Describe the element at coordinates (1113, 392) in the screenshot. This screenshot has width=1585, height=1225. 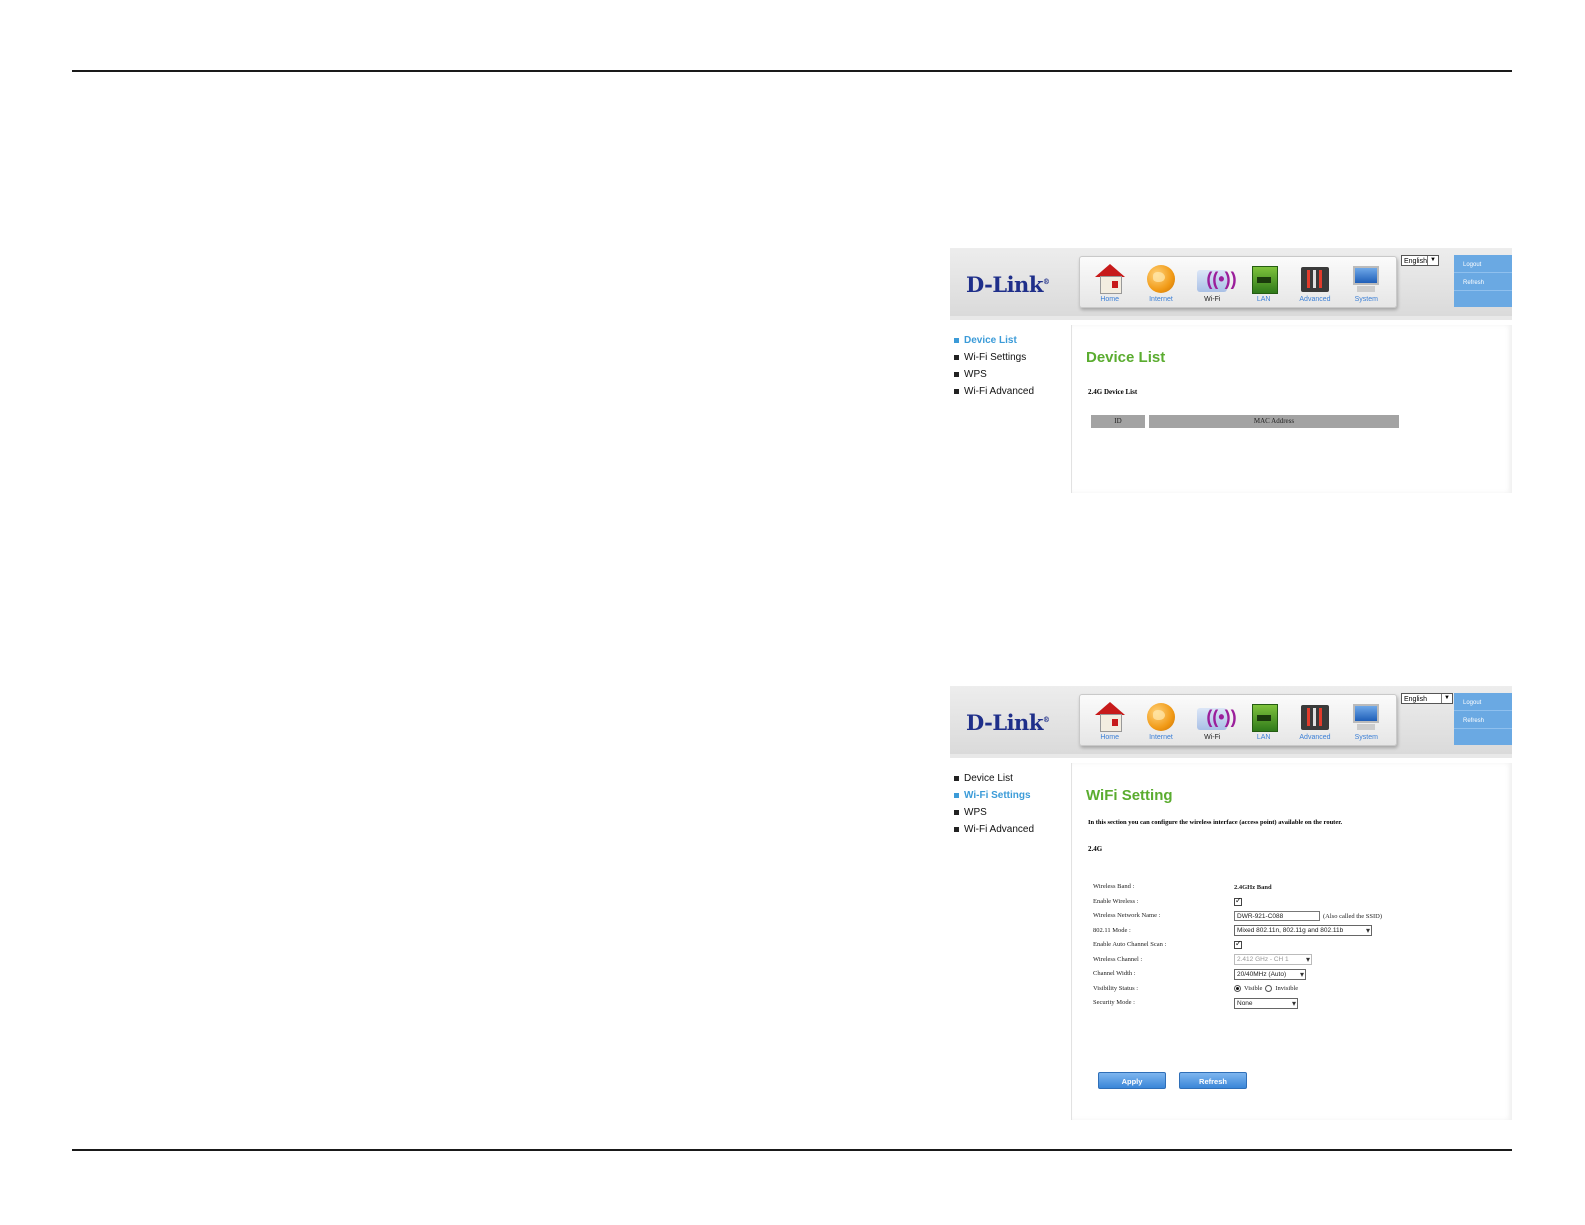
I see `device-list-subheading: 2.4G Device List` at that location.